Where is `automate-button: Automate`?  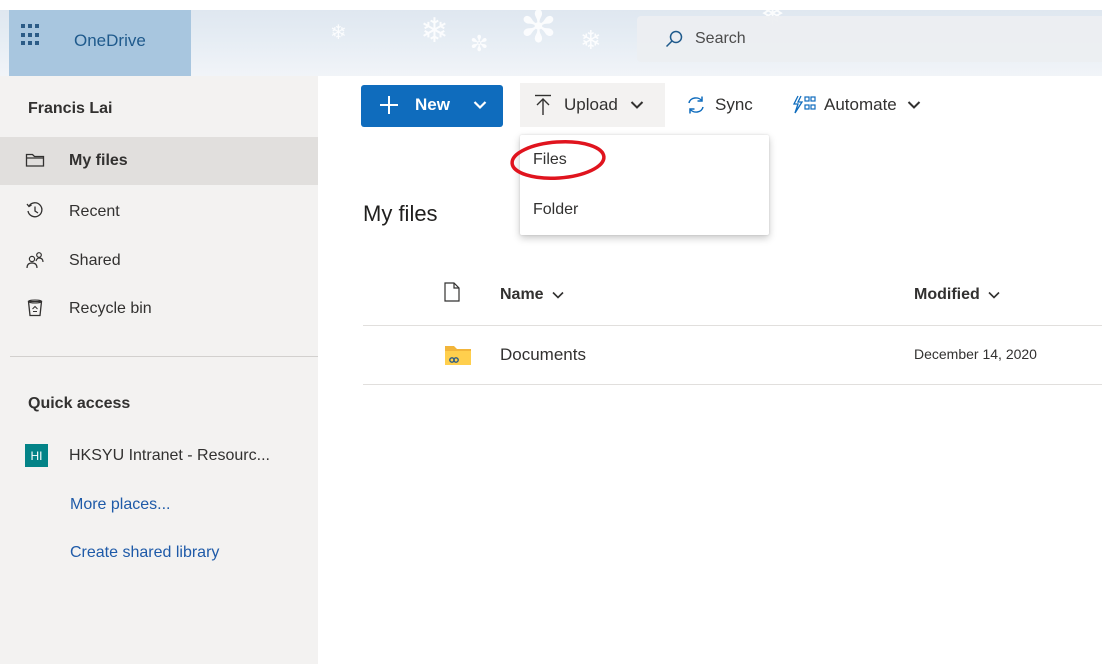
automate-button: Automate is located at coordinates (856, 105).